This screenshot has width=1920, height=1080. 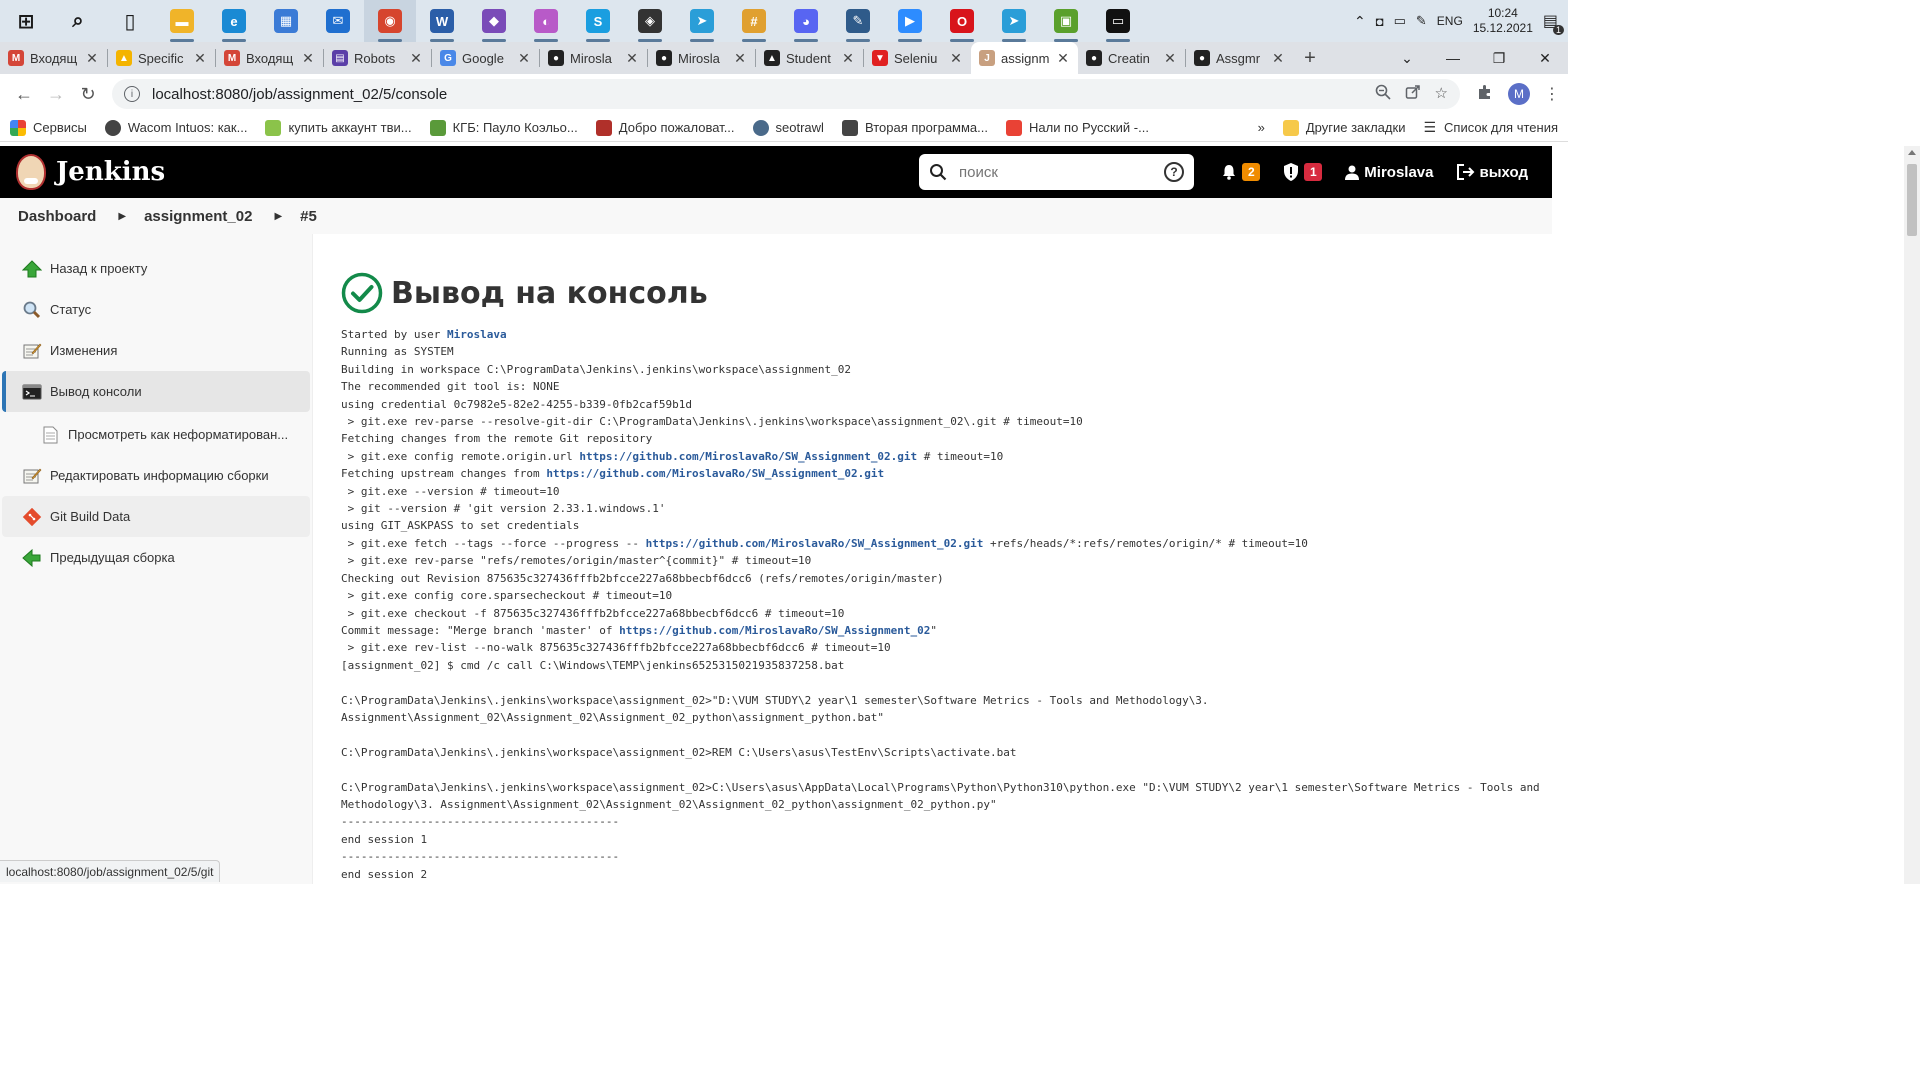 What do you see at coordinates (161, 58) in the screenshot?
I see `browser-tab: ▲ Specific ✕` at bounding box center [161, 58].